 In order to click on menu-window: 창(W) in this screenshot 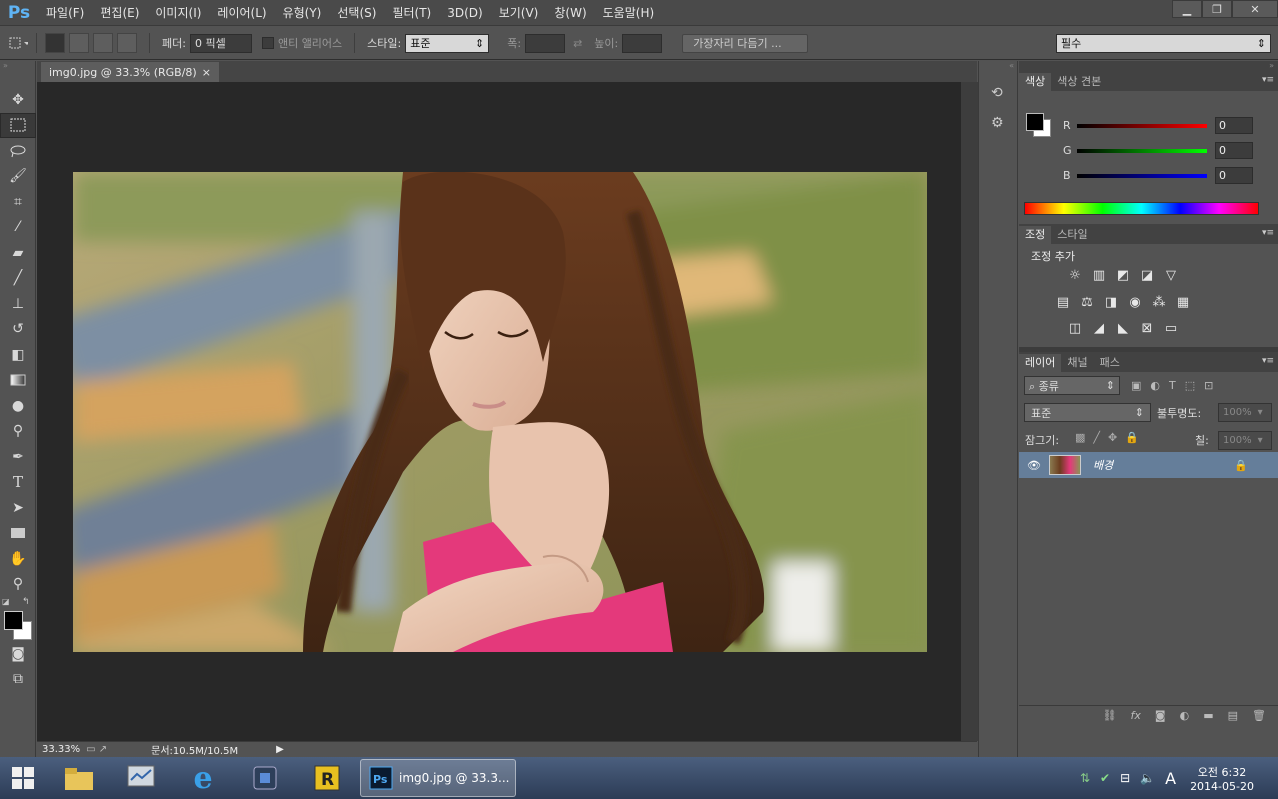, I will do `click(570, 13)`.